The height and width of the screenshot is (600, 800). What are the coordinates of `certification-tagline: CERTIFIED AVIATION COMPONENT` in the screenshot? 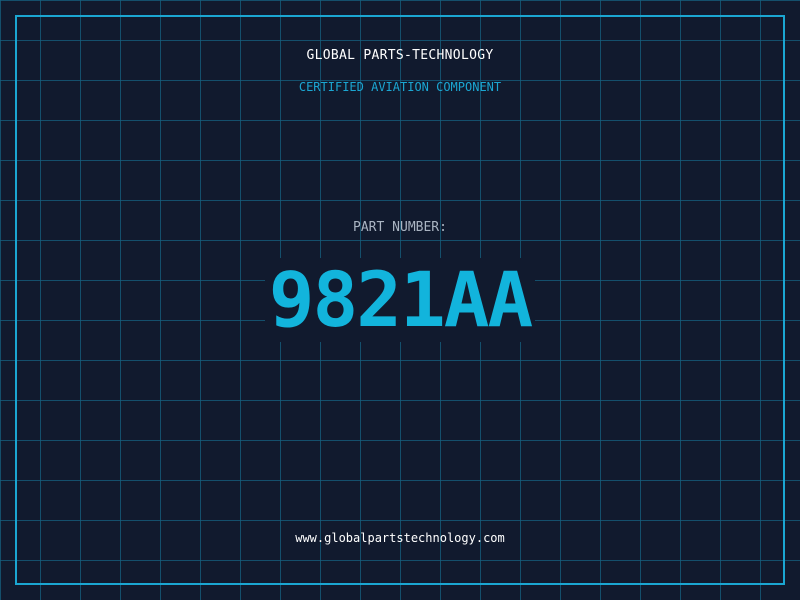 It's located at (400, 87).